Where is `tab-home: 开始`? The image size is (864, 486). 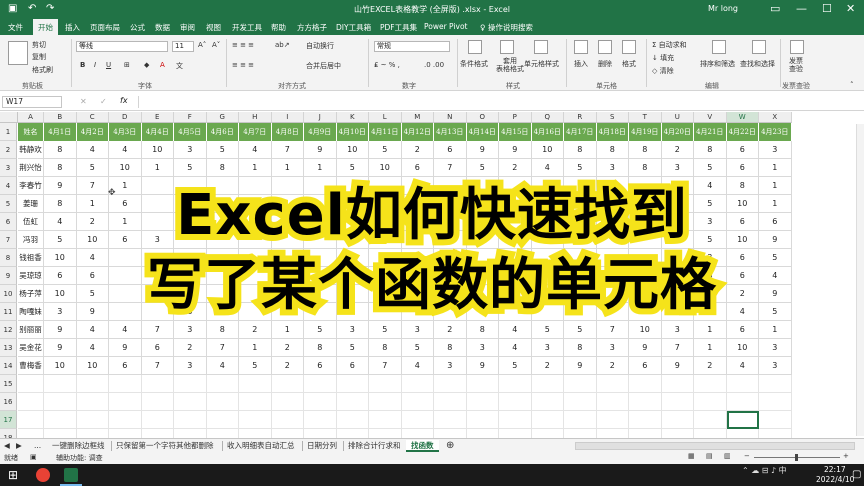 tab-home: 开始 is located at coordinates (45, 27).